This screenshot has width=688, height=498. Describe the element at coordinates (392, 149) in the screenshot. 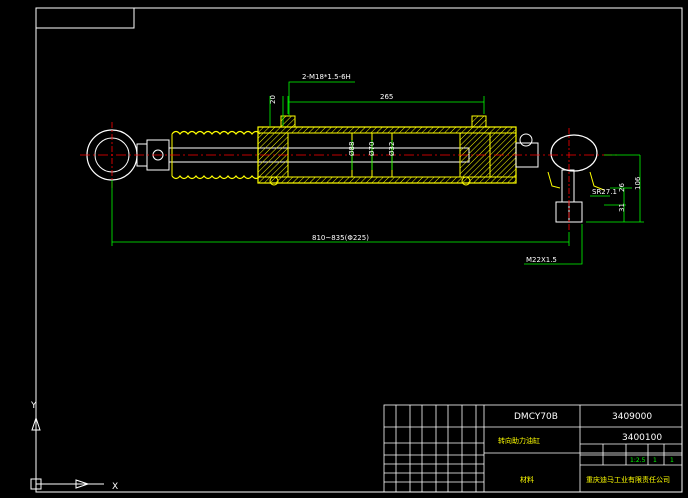

I see `dim-d32: Ø32` at that location.